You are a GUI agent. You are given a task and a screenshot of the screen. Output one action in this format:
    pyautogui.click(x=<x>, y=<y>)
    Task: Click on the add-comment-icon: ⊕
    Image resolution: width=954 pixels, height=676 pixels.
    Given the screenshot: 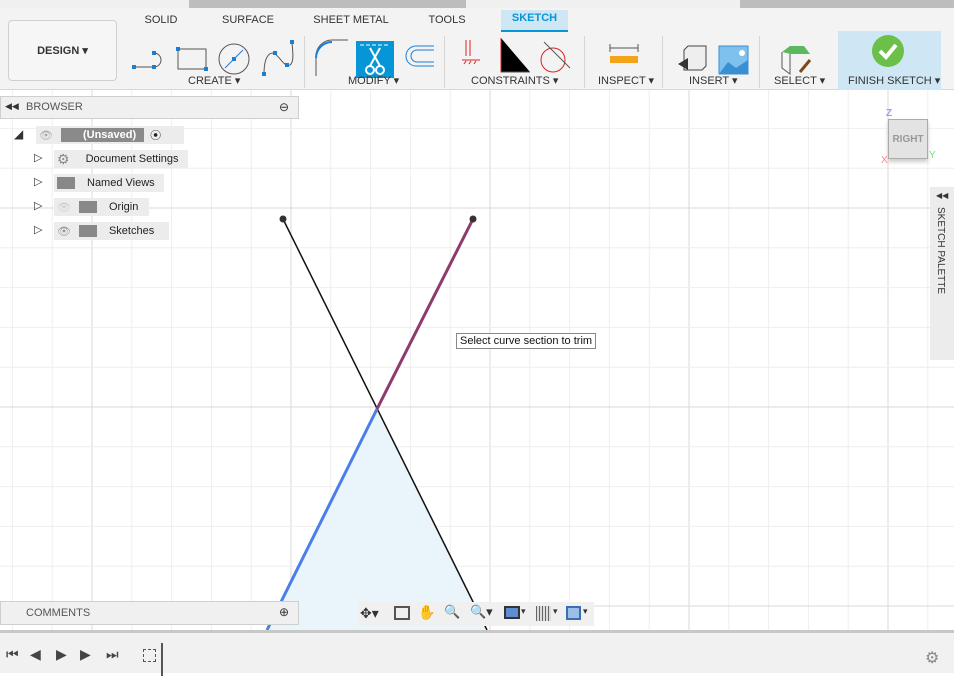 What is the action you would take?
    pyautogui.click(x=284, y=612)
    